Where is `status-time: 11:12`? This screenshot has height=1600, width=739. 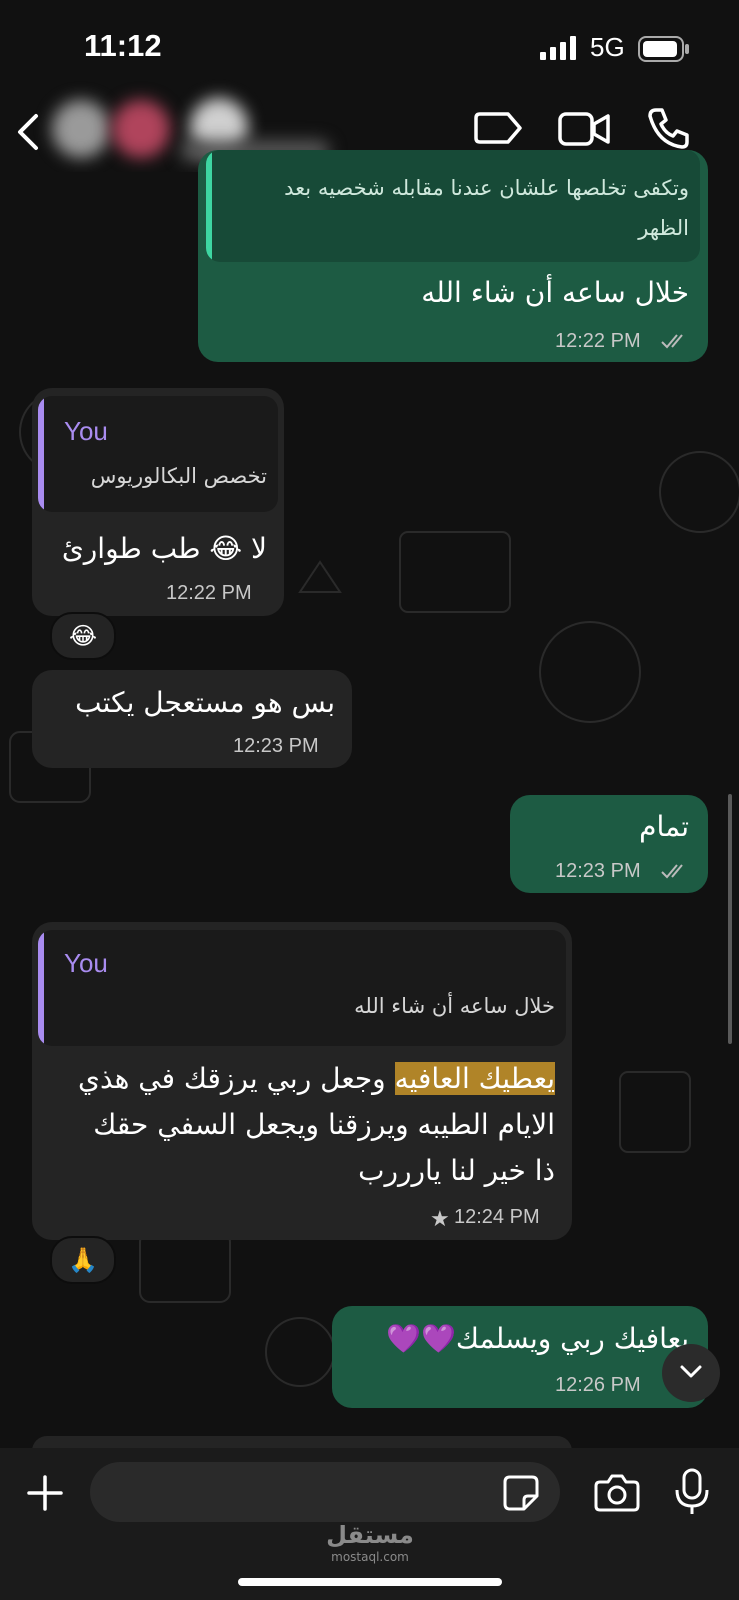 status-time: 11:12 is located at coordinates (123, 45).